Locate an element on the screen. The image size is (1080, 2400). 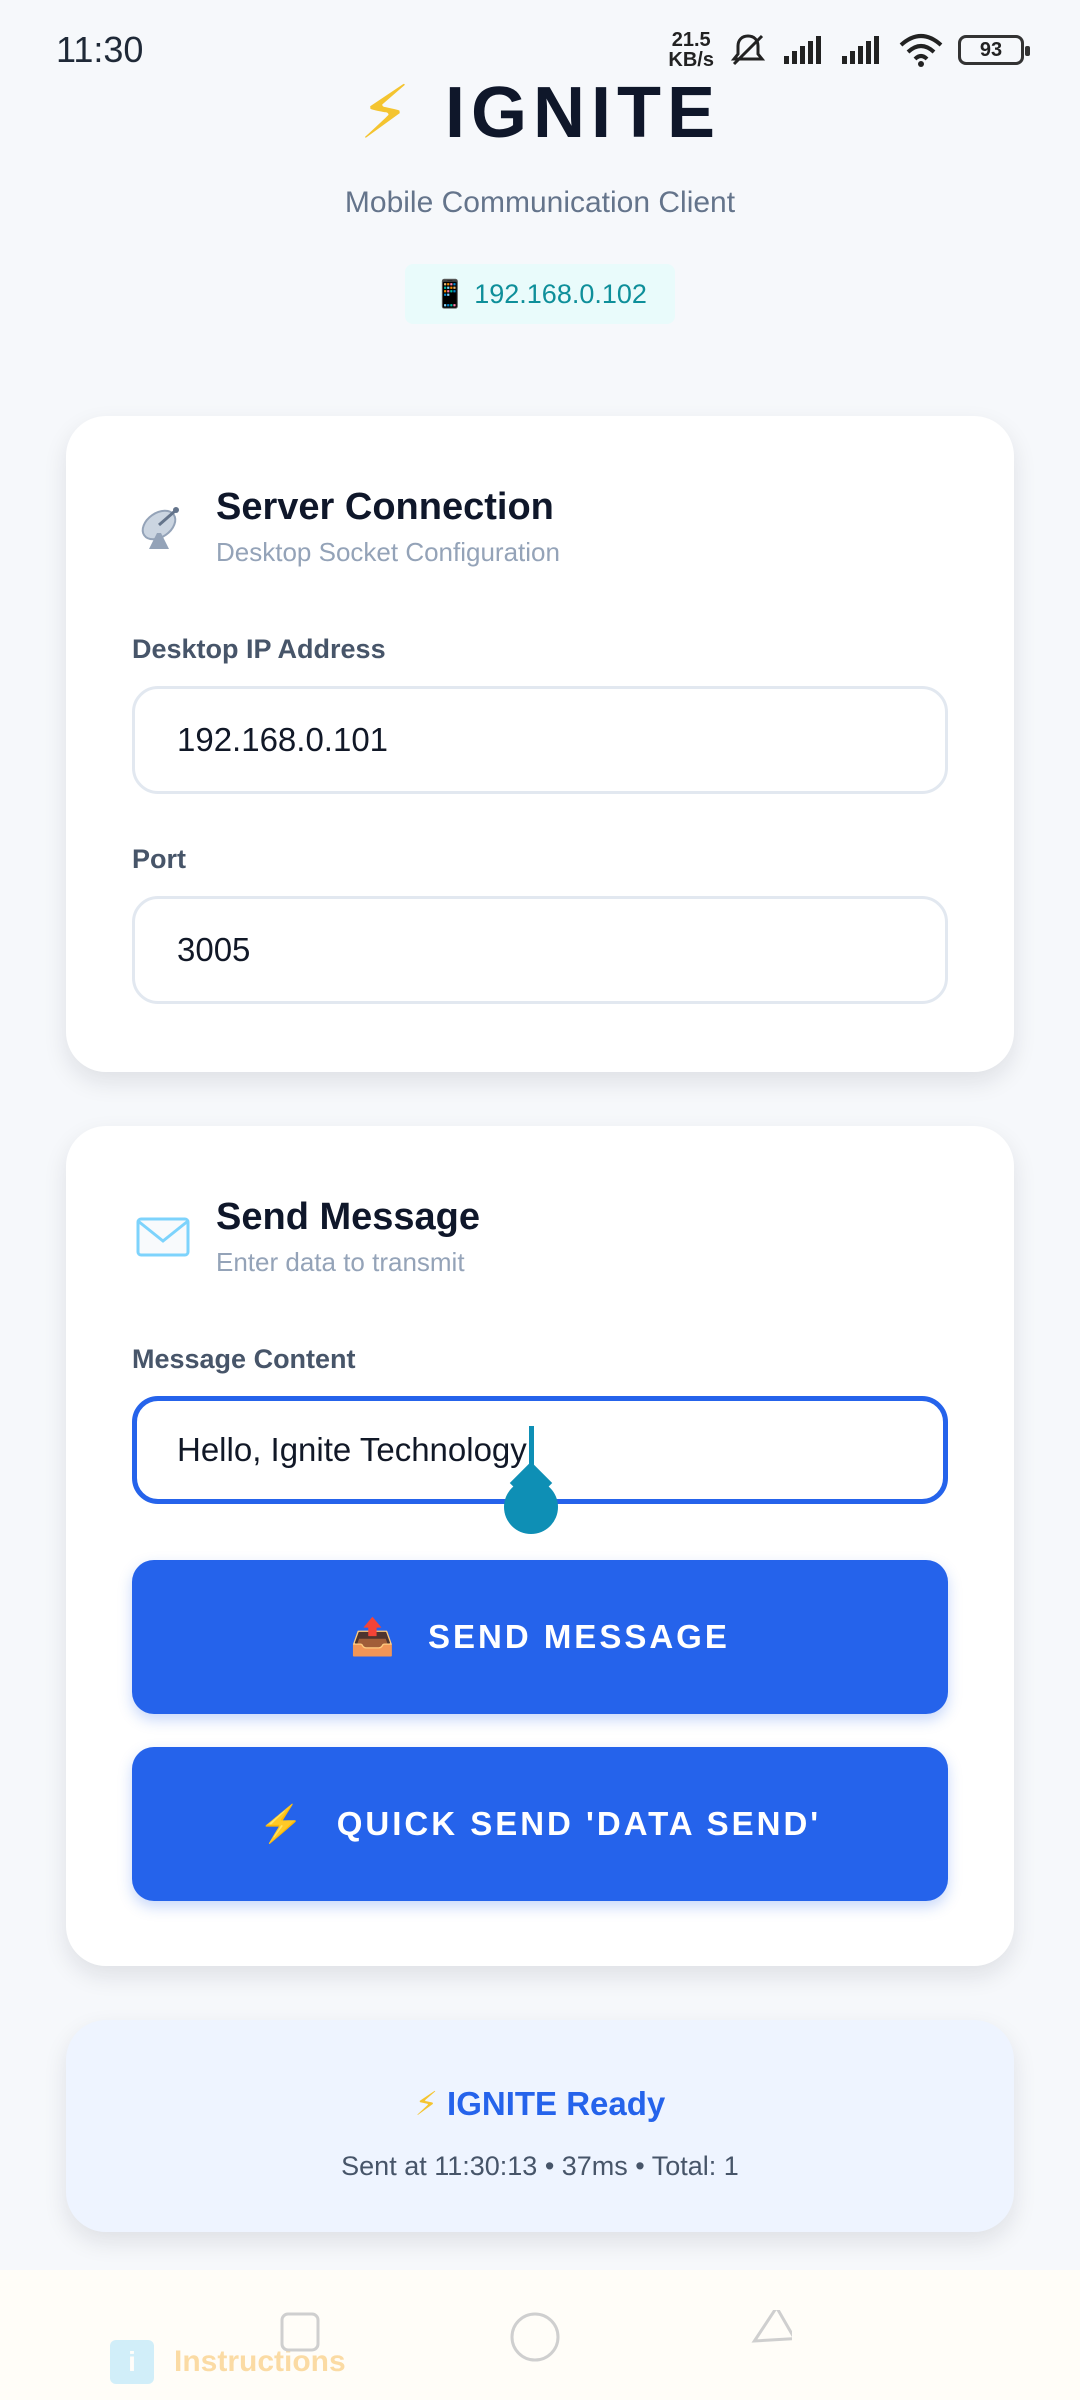
info-icon: i is located at coordinates (132, 2362).